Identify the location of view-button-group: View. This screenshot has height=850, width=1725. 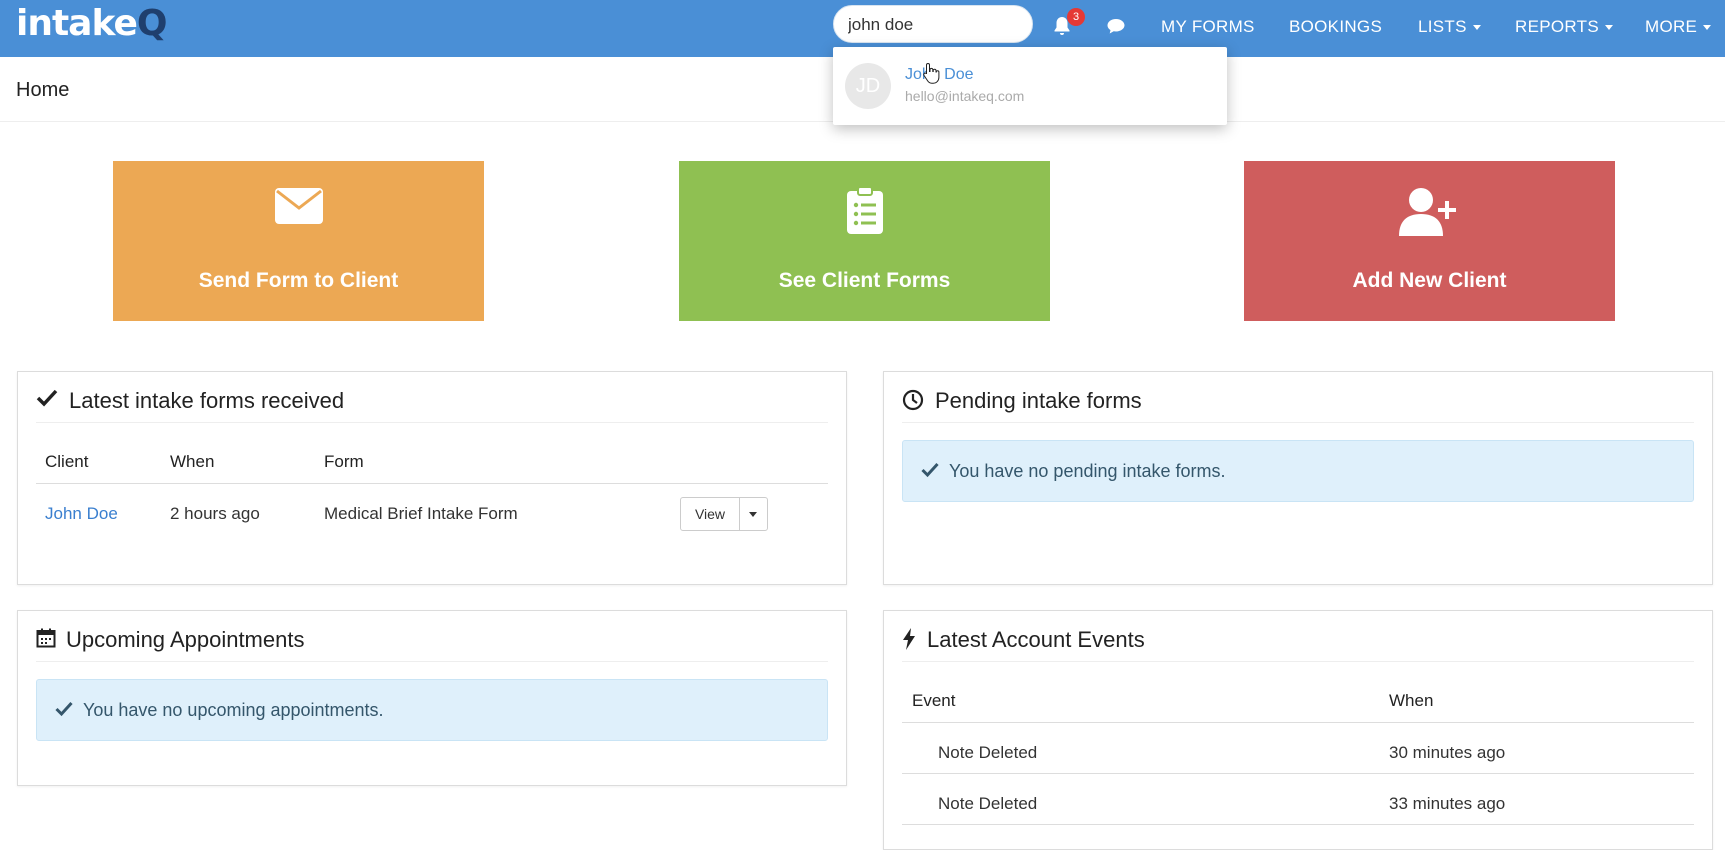
(724, 514).